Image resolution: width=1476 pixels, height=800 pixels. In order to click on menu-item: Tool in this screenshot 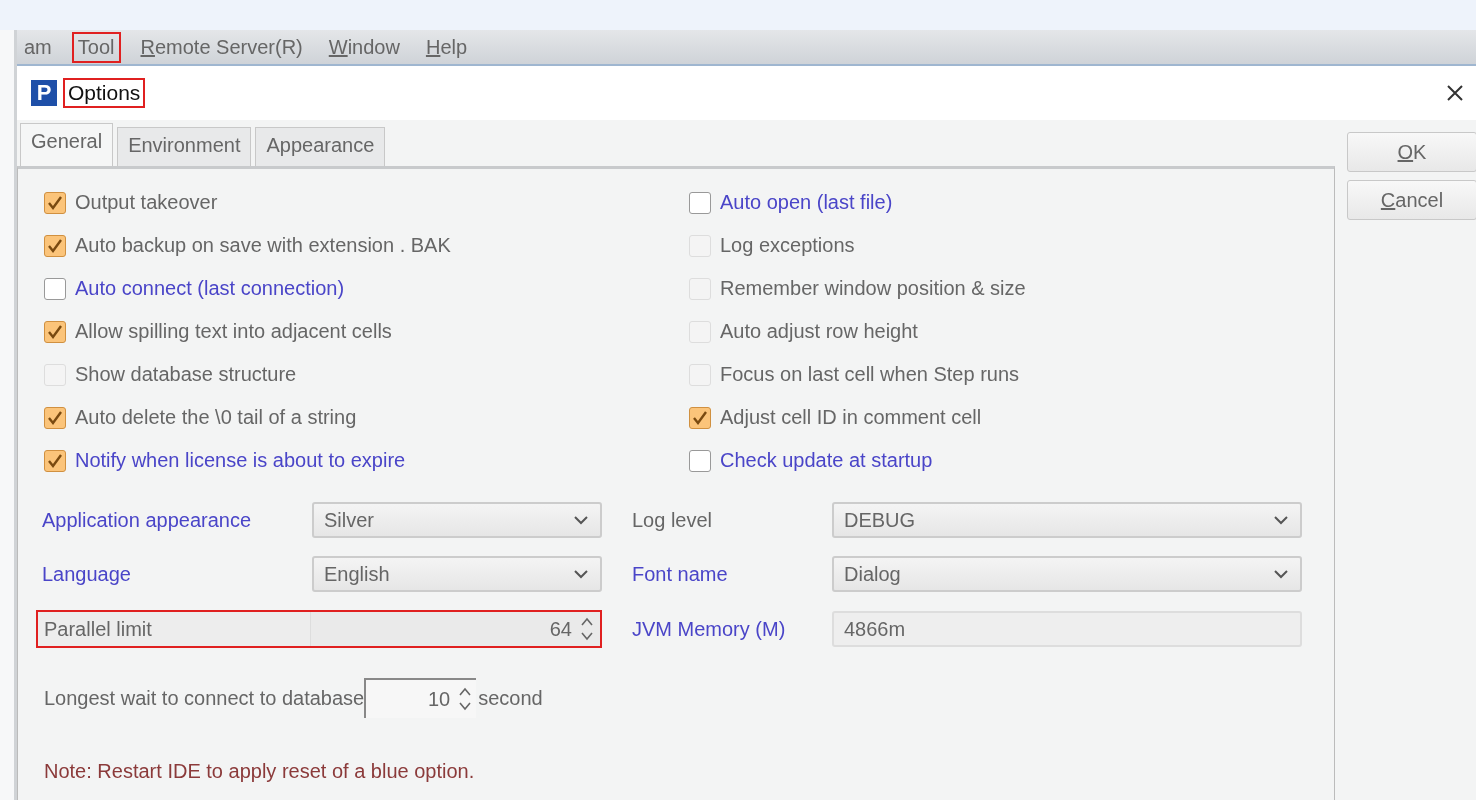, I will do `click(96, 47)`.